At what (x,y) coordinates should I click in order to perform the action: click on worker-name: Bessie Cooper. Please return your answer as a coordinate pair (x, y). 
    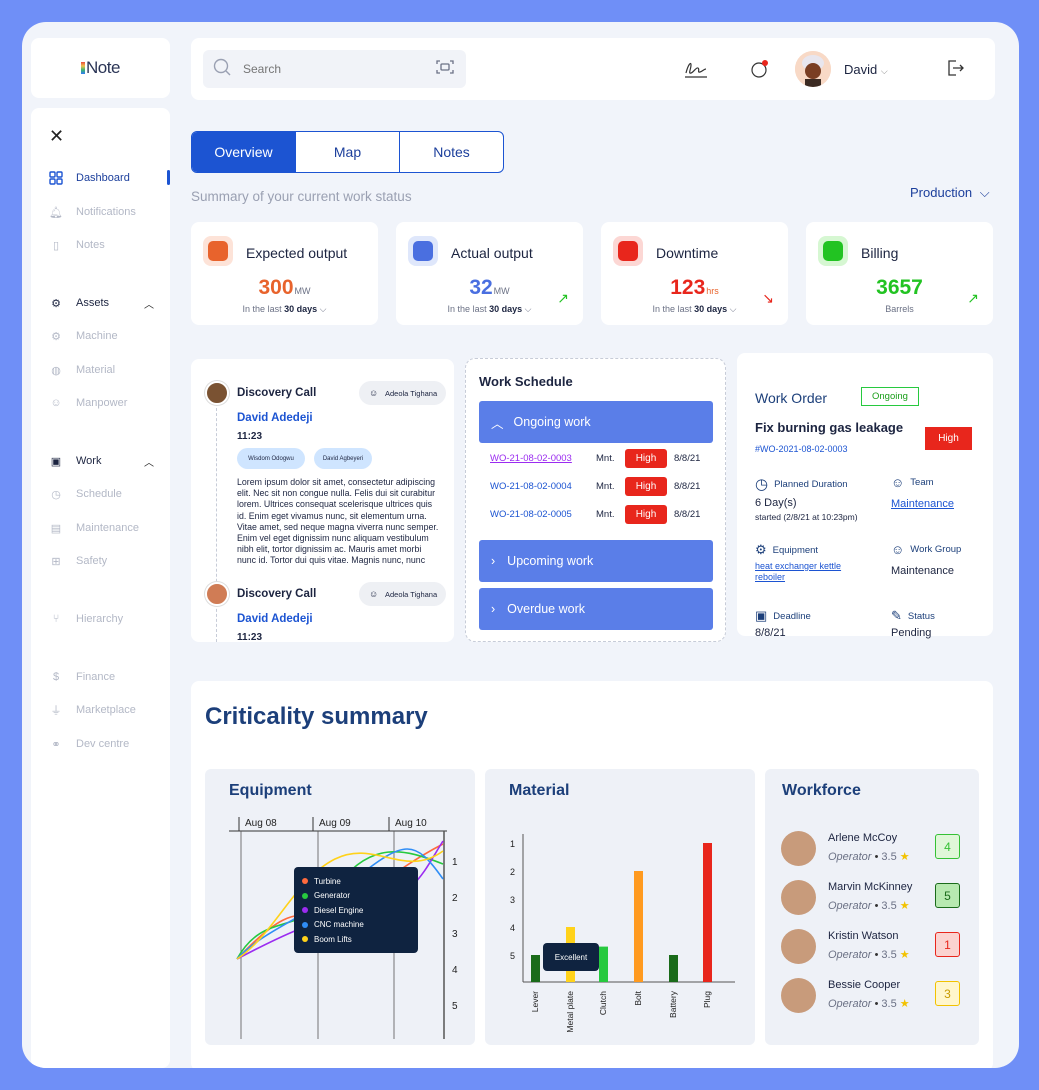
    Looking at the image, I should click on (864, 985).